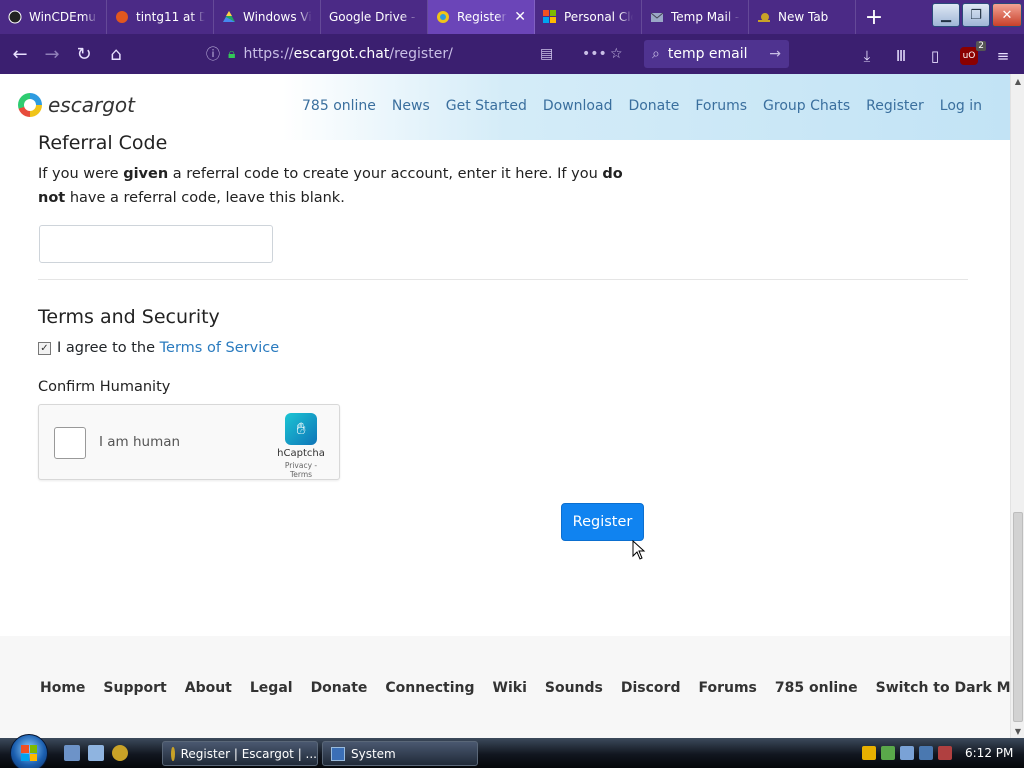 The height and width of the screenshot is (768, 1024). What do you see at coordinates (84, 54) in the screenshot?
I see `reload-button: ↻` at bounding box center [84, 54].